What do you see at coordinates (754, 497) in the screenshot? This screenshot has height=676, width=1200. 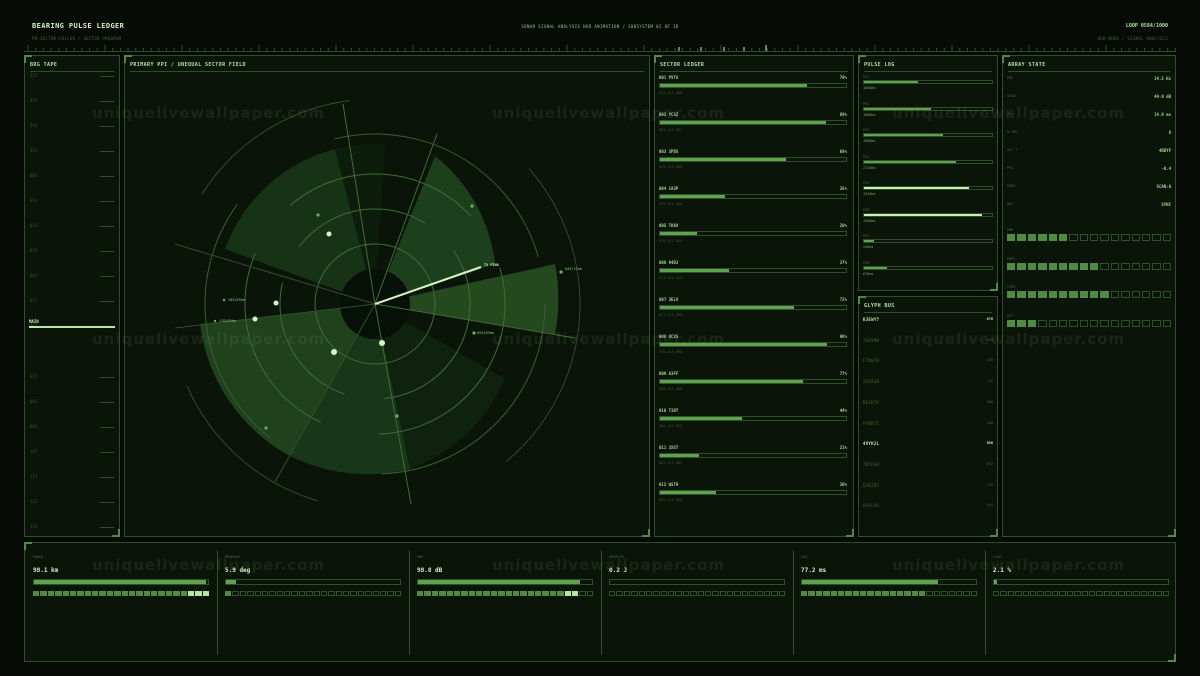 I see `sector-ledger-row: 012 WSTH 30% 062-221 090` at bounding box center [754, 497].